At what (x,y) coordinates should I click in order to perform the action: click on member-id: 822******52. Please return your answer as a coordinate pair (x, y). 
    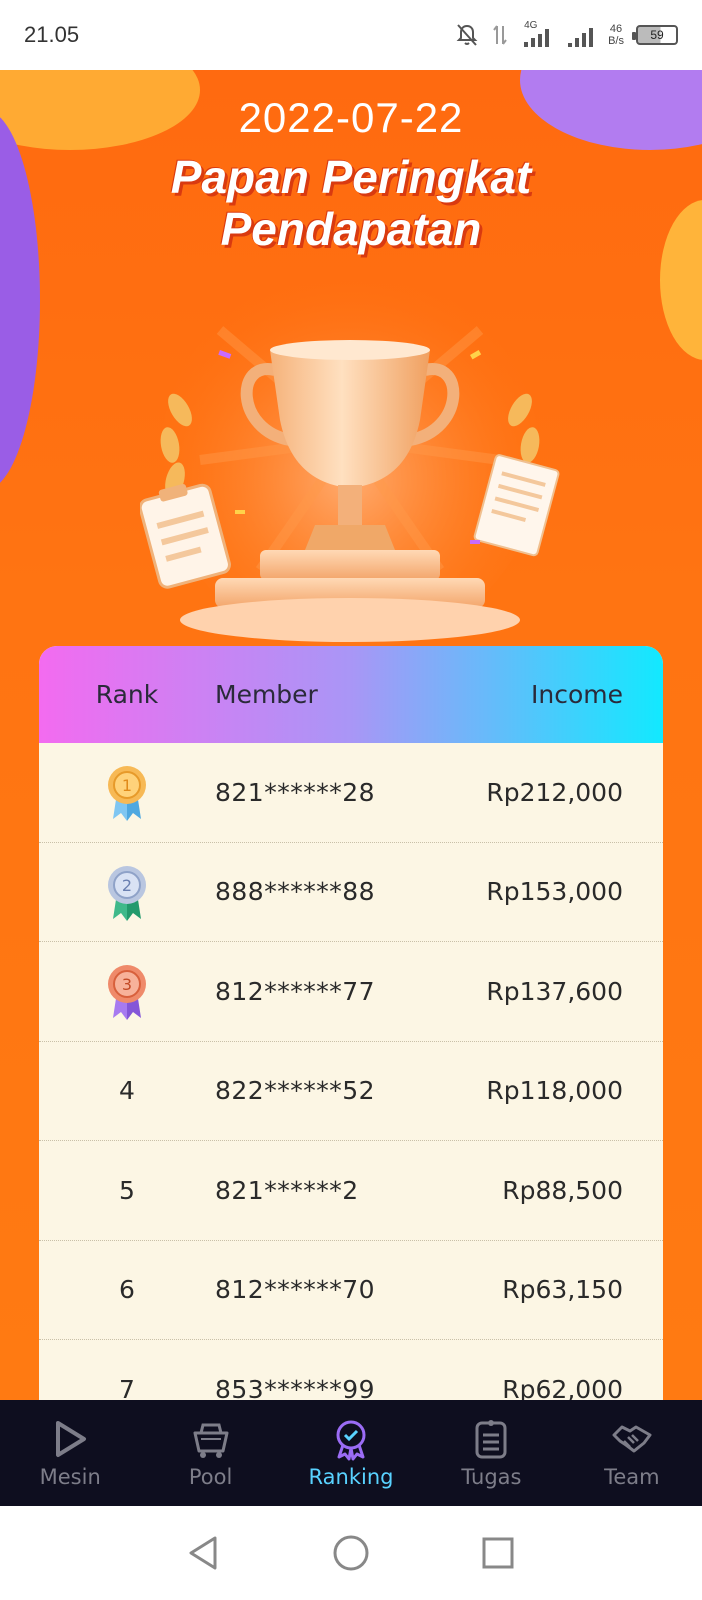
    Looking at the image, I should click on (295, 1091).